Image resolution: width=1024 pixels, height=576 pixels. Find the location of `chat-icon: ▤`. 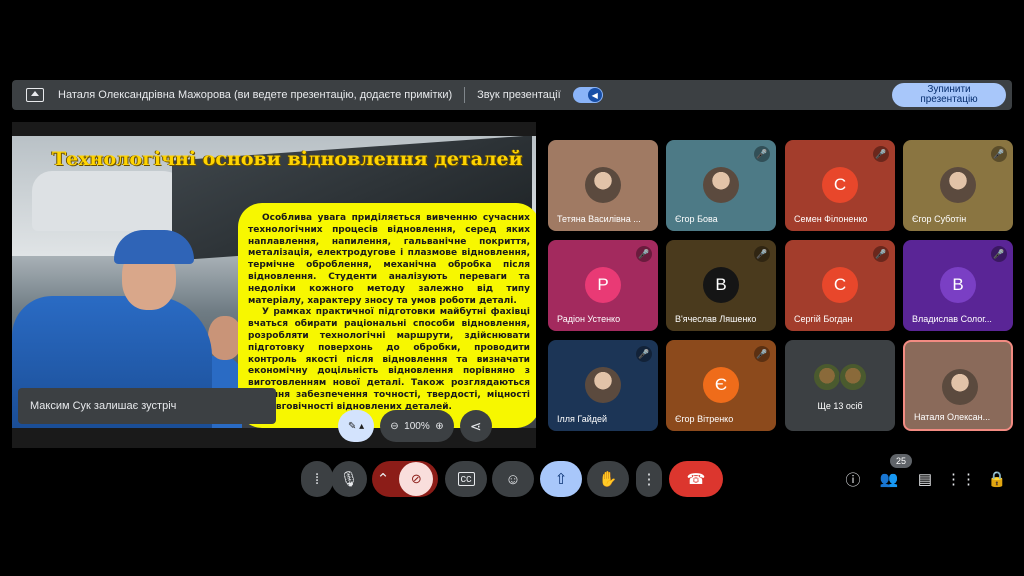

chat-icon: ▤ is located at coordinates (925, 479).